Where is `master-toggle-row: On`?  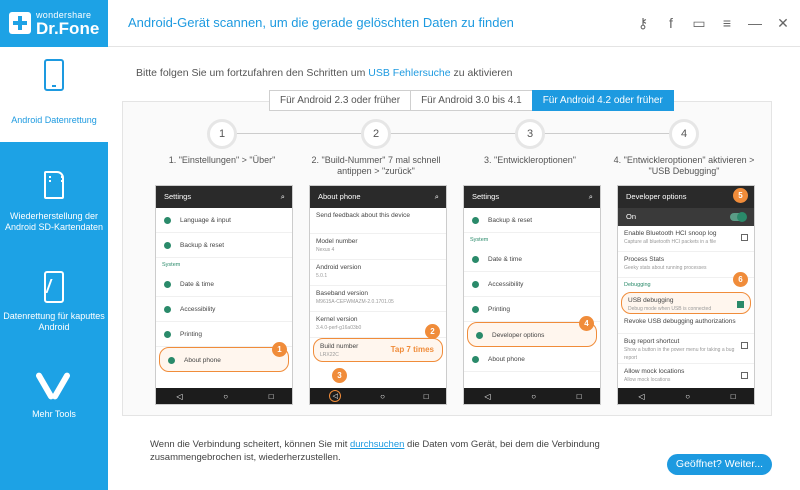 master-toggle-row: On is located at coordinates (686, 217).